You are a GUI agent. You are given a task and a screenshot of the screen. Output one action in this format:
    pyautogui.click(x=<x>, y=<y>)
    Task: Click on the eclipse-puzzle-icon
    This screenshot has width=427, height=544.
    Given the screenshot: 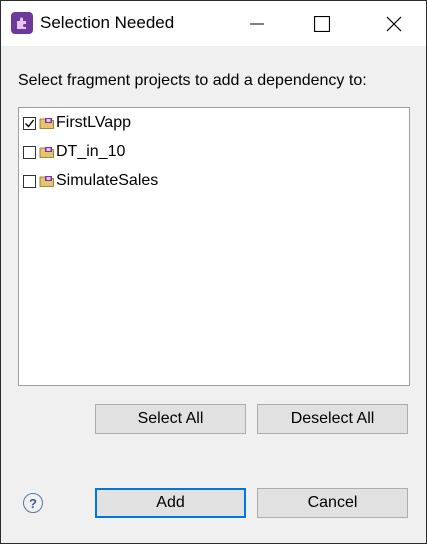 What is the action you would take?
    pyautogui.click(x=22, y=23)
    